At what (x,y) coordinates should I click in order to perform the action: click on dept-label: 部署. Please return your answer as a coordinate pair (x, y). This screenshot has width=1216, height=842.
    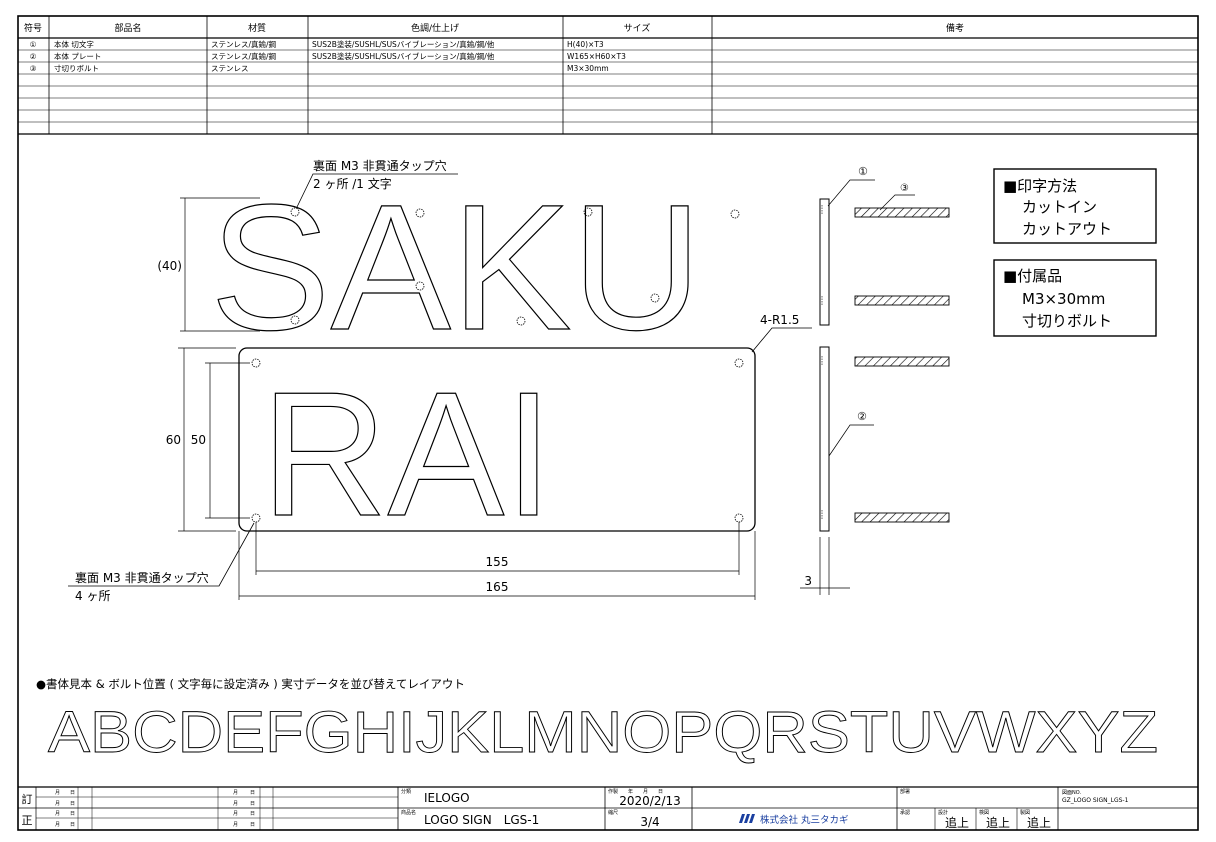
    Looking at the image, I should click on (905, 791).